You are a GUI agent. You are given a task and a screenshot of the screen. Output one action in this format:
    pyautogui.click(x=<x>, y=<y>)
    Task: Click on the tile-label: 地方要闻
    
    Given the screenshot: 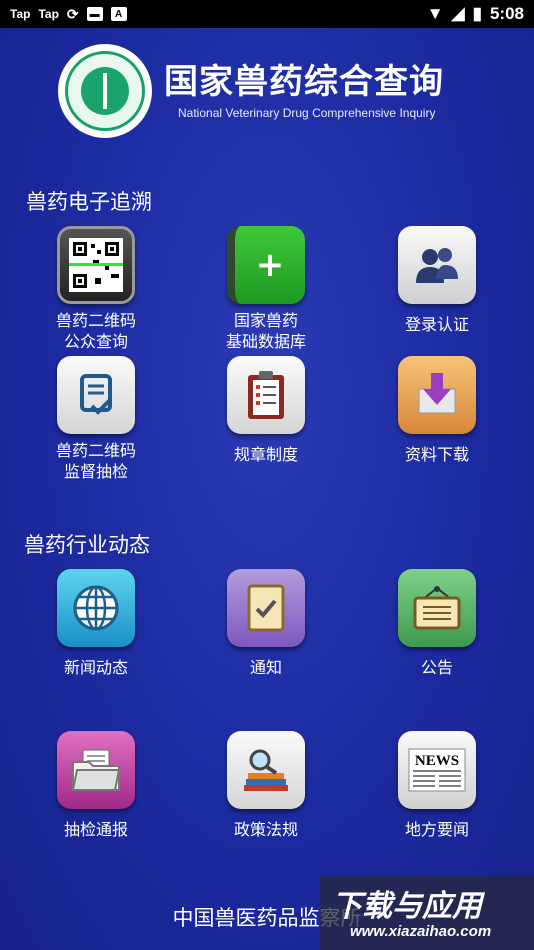 What is the action you would take?
    pyautogui.click(x=436, y=829)
    